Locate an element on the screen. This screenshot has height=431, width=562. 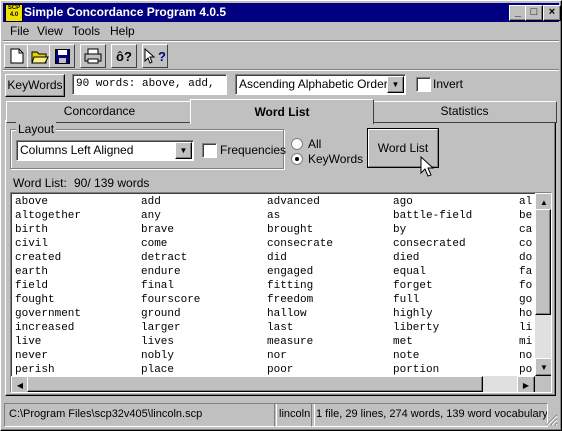
word-list-cell: altogether is located at coordinates (48, 216).